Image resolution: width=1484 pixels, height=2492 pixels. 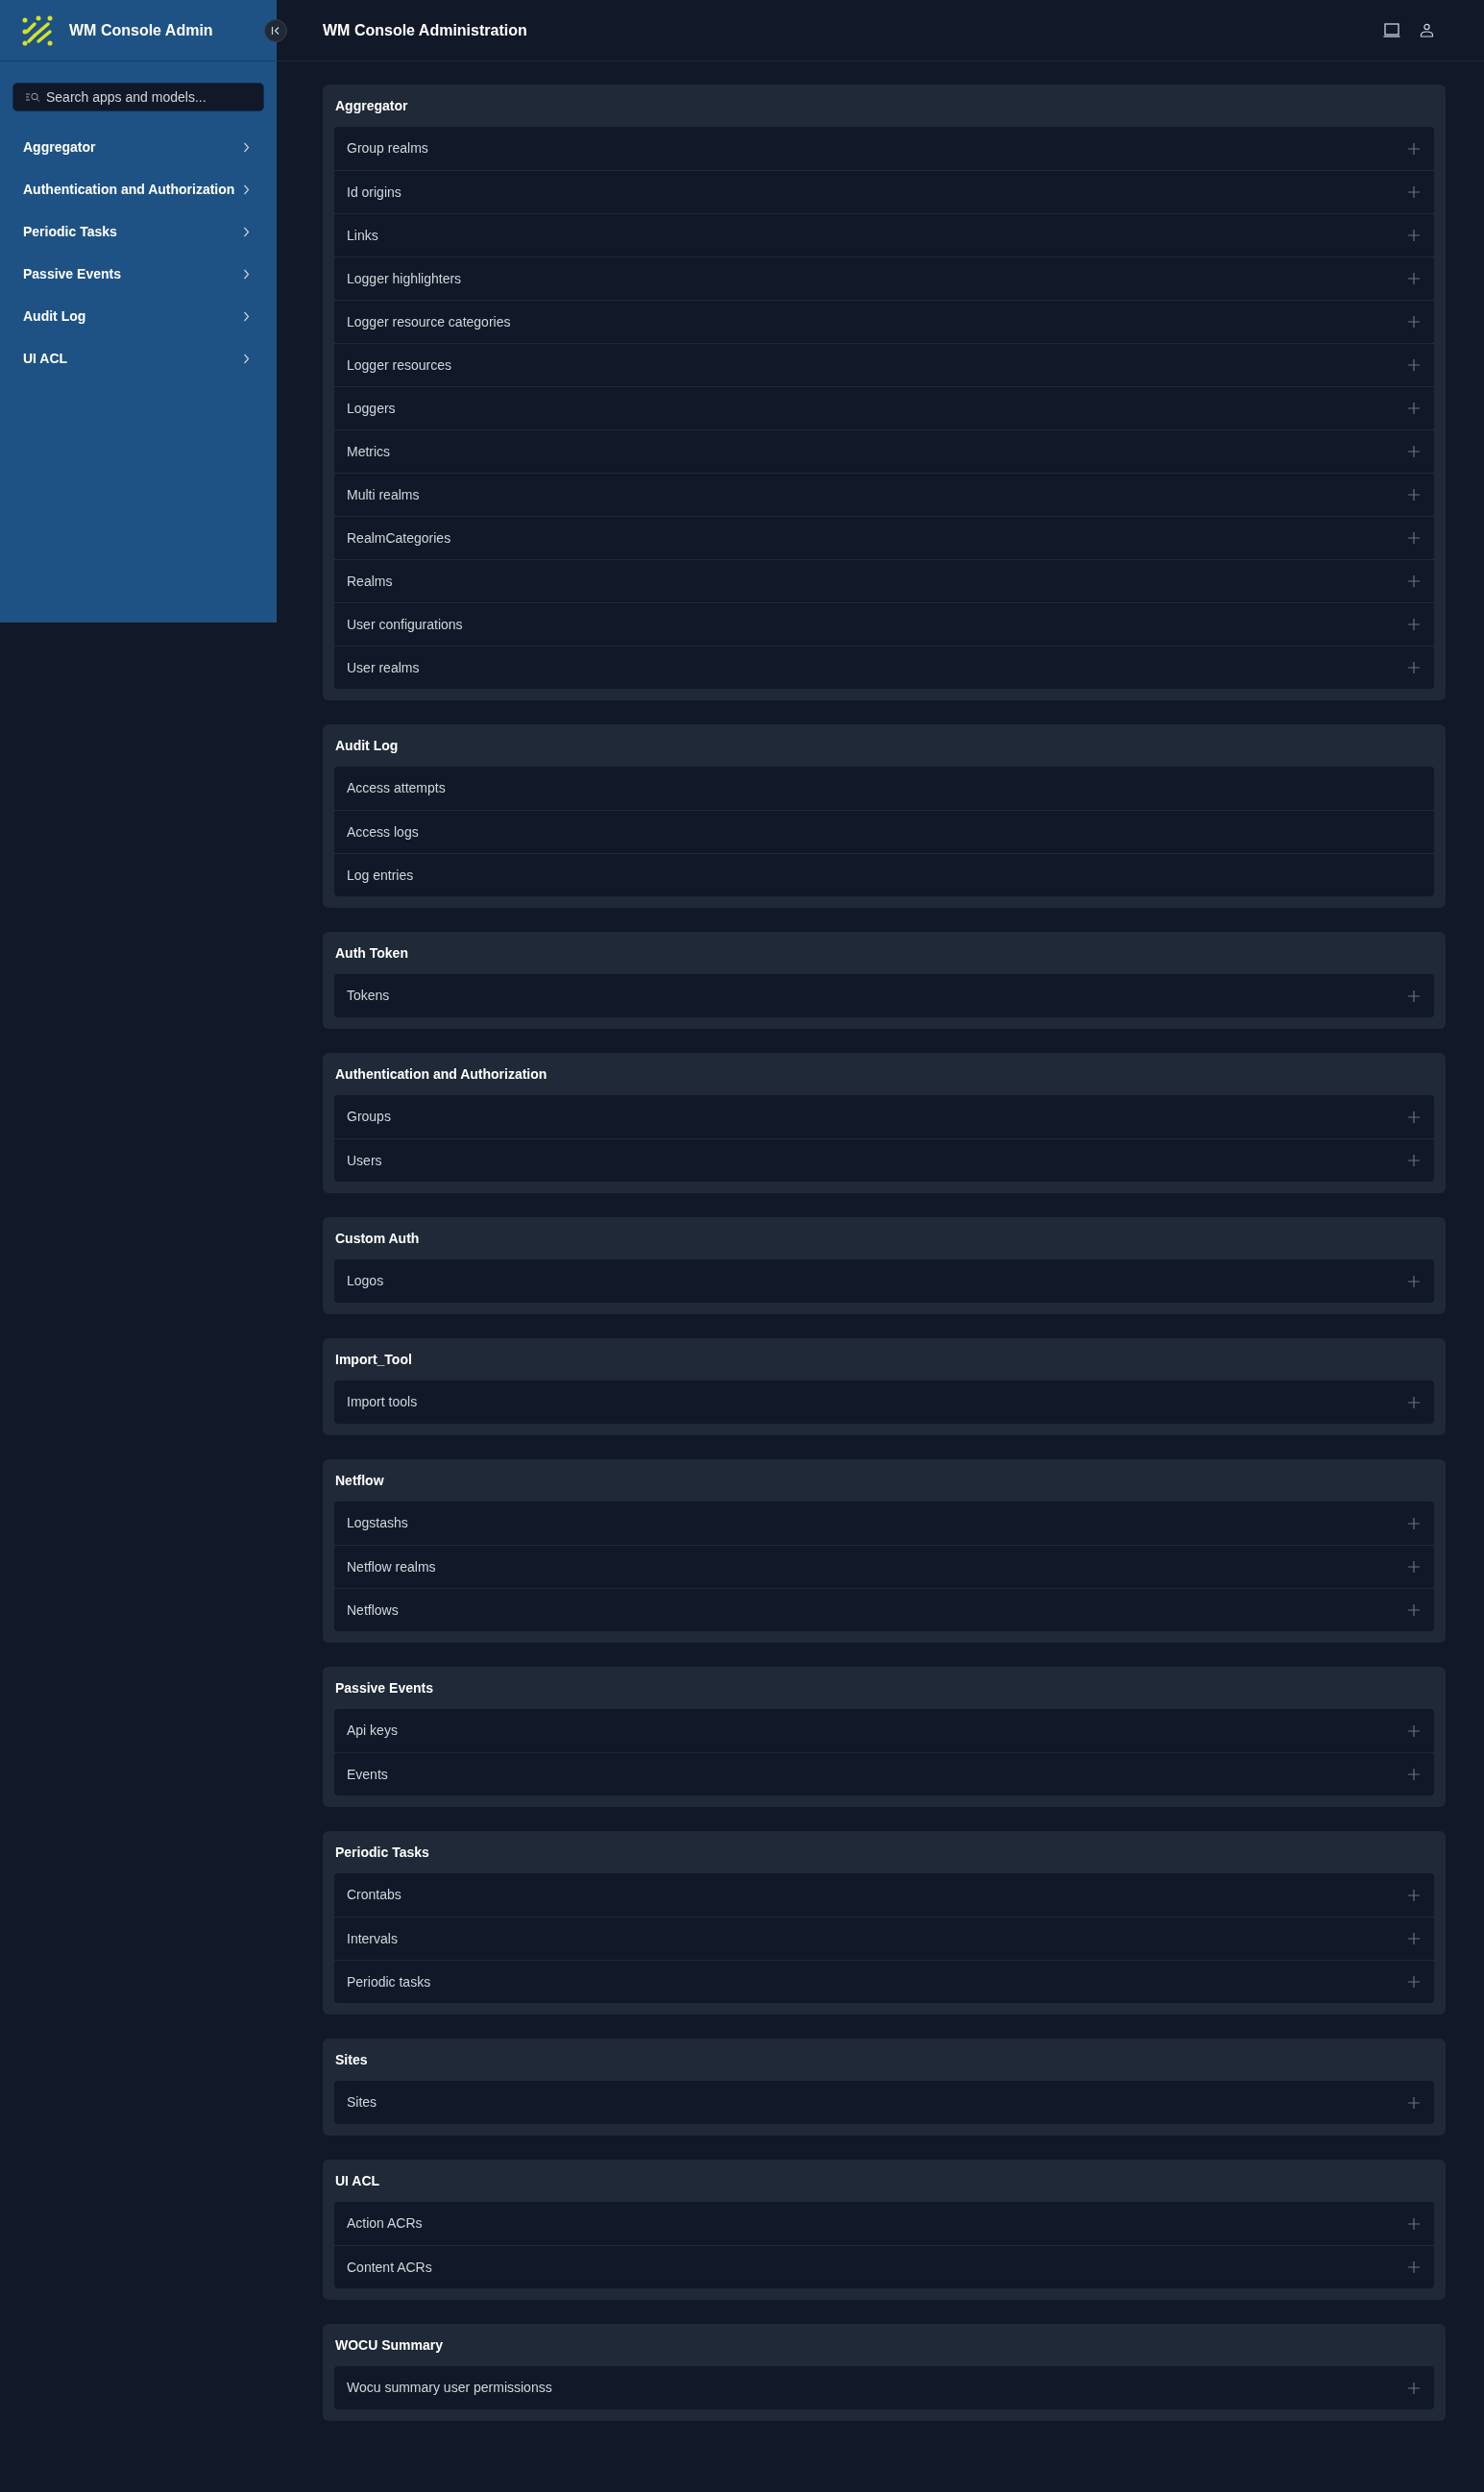 What do you see at coordinates (138, 189) in the screenshot?
I see `sidebar-item: Authentication and Authorization` at bounding box center [138, 189].